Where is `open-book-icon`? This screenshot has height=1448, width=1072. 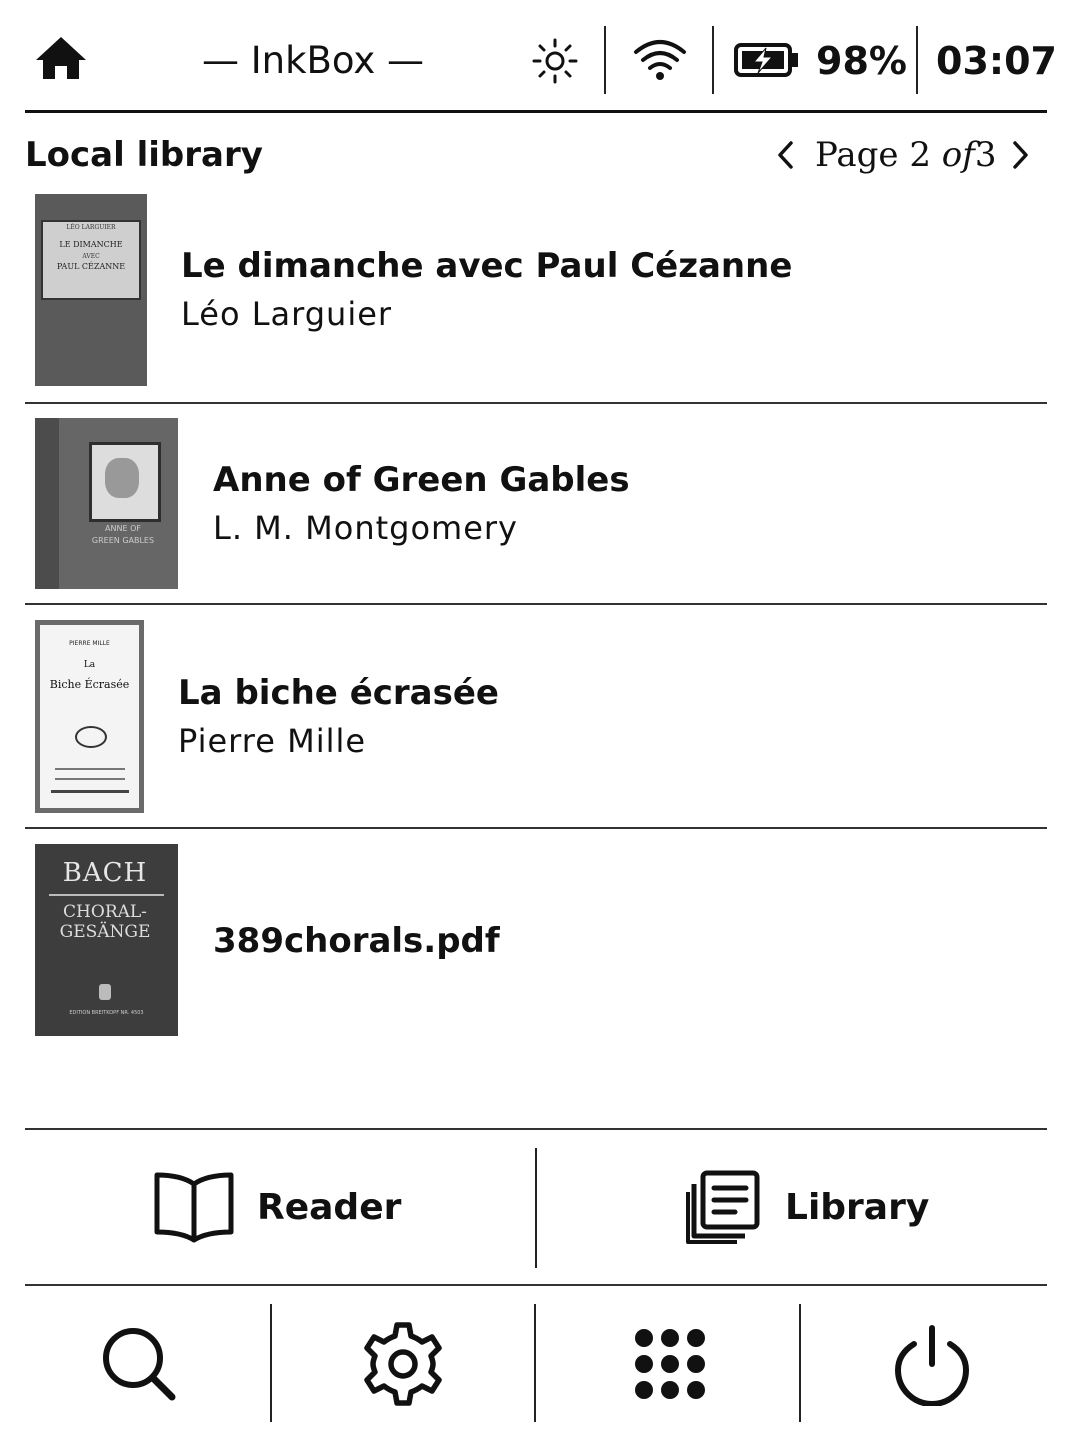
open-book-icon is located at coordinates (194, 1207).